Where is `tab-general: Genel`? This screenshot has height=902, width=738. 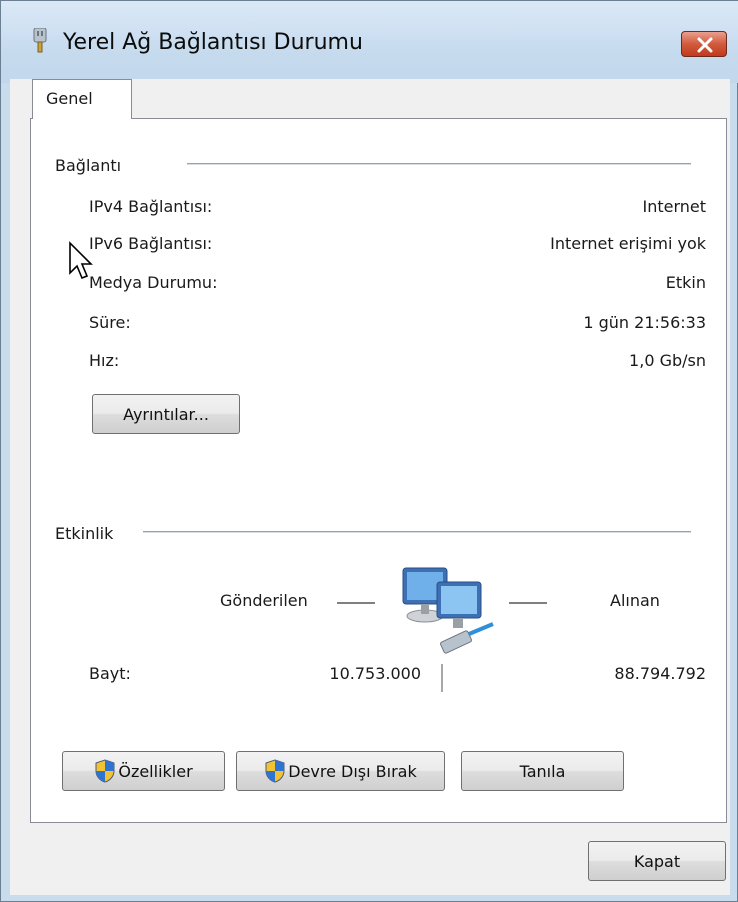
tab-general: Genel is located at coordinates (82, 99).